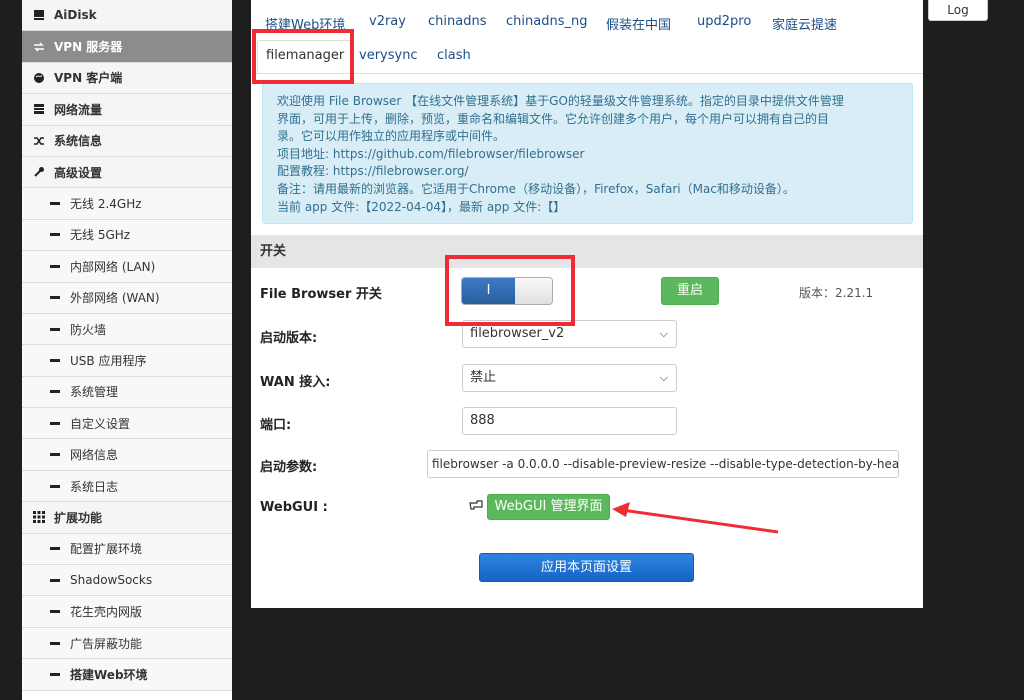  Describe the element at coordinates (388, 55) in the screenshot. I see `tab-verysync: verysync` at that location.